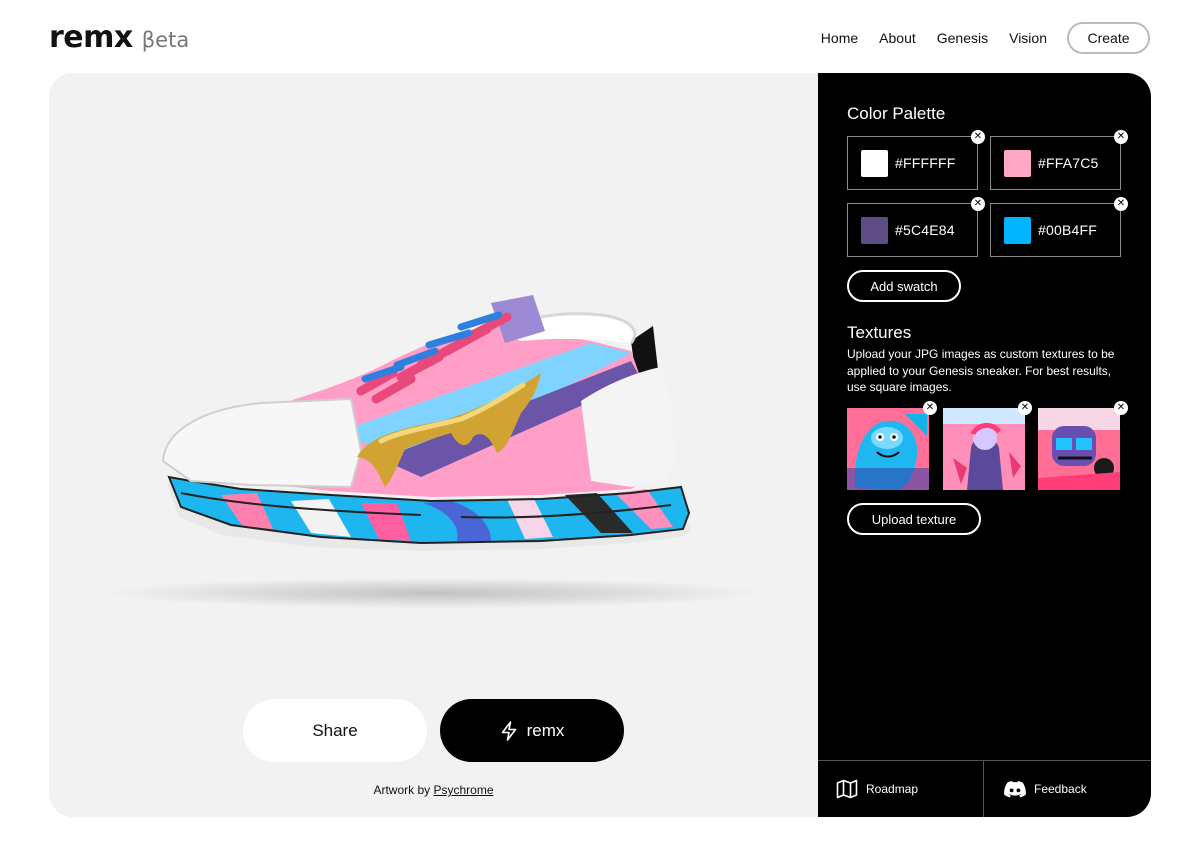 The image size is (1200, 853). What do you see at coordinates (879, 332) in the screenshot?
I see `textures-heading: Textures` at bounding box center [879, 332].